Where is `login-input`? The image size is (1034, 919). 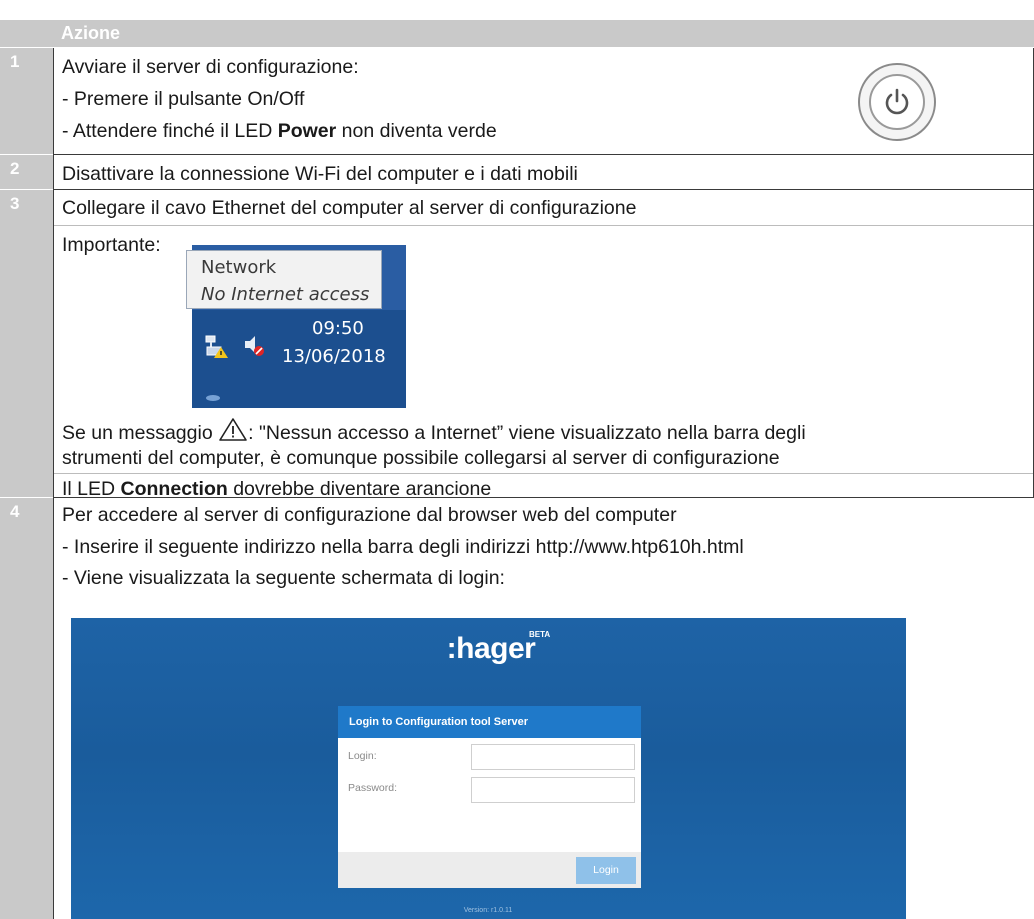
login-input is located at coordinates (553, 757).